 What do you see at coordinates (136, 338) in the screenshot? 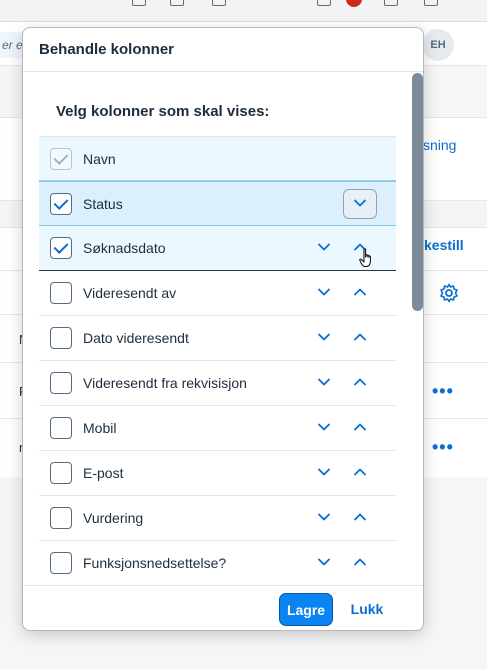
I see `column-label: Dato videresendt` at bounding box center [136, 338].